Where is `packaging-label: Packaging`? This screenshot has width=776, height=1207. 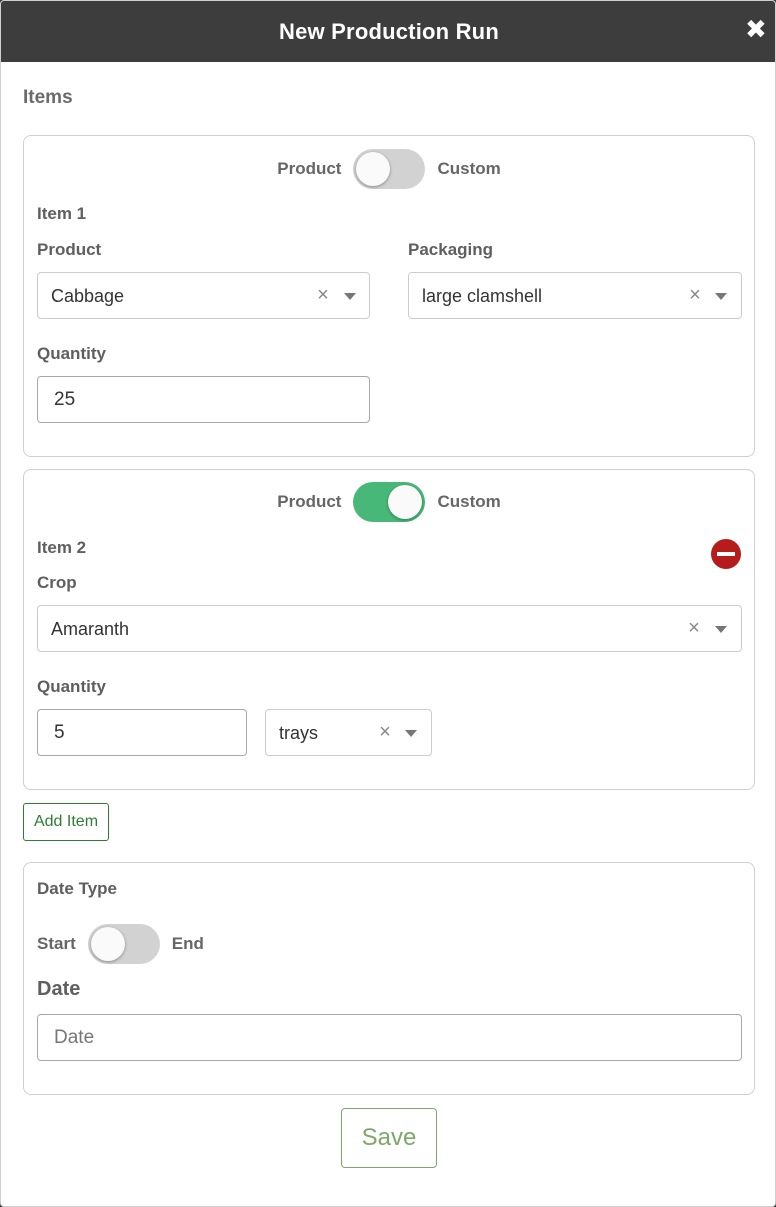 packaging-label: Packaging is located at coordinates (451, 249).